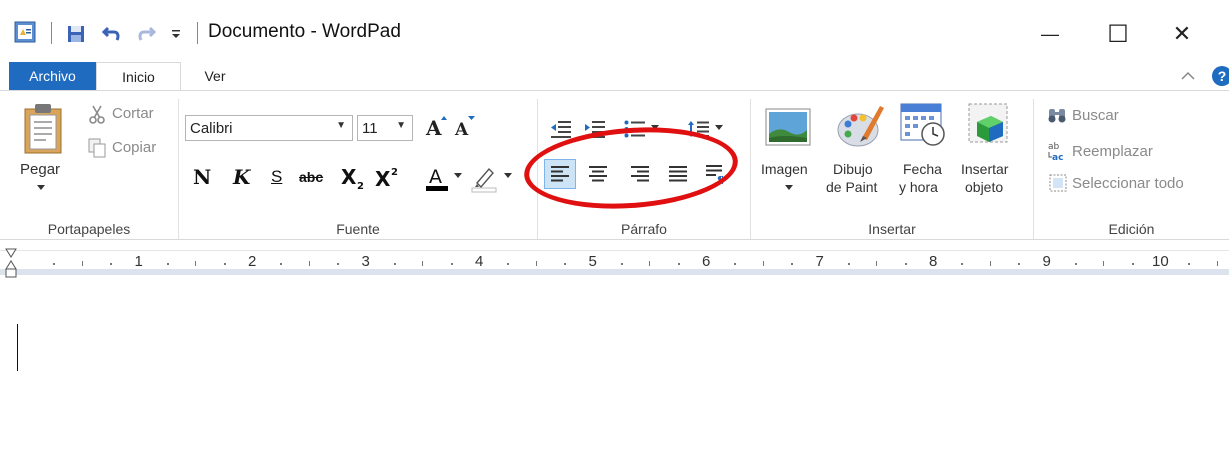 This screenshot has width=1229, height=458. I want to click on font-size-value: 11, so click(370, 128).